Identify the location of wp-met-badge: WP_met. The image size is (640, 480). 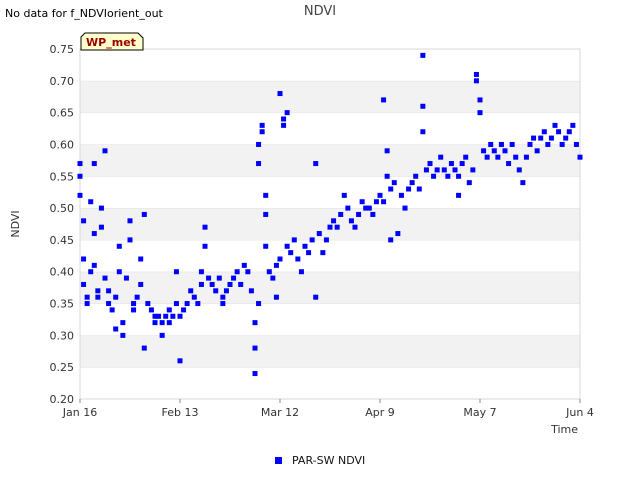
(112, 41).